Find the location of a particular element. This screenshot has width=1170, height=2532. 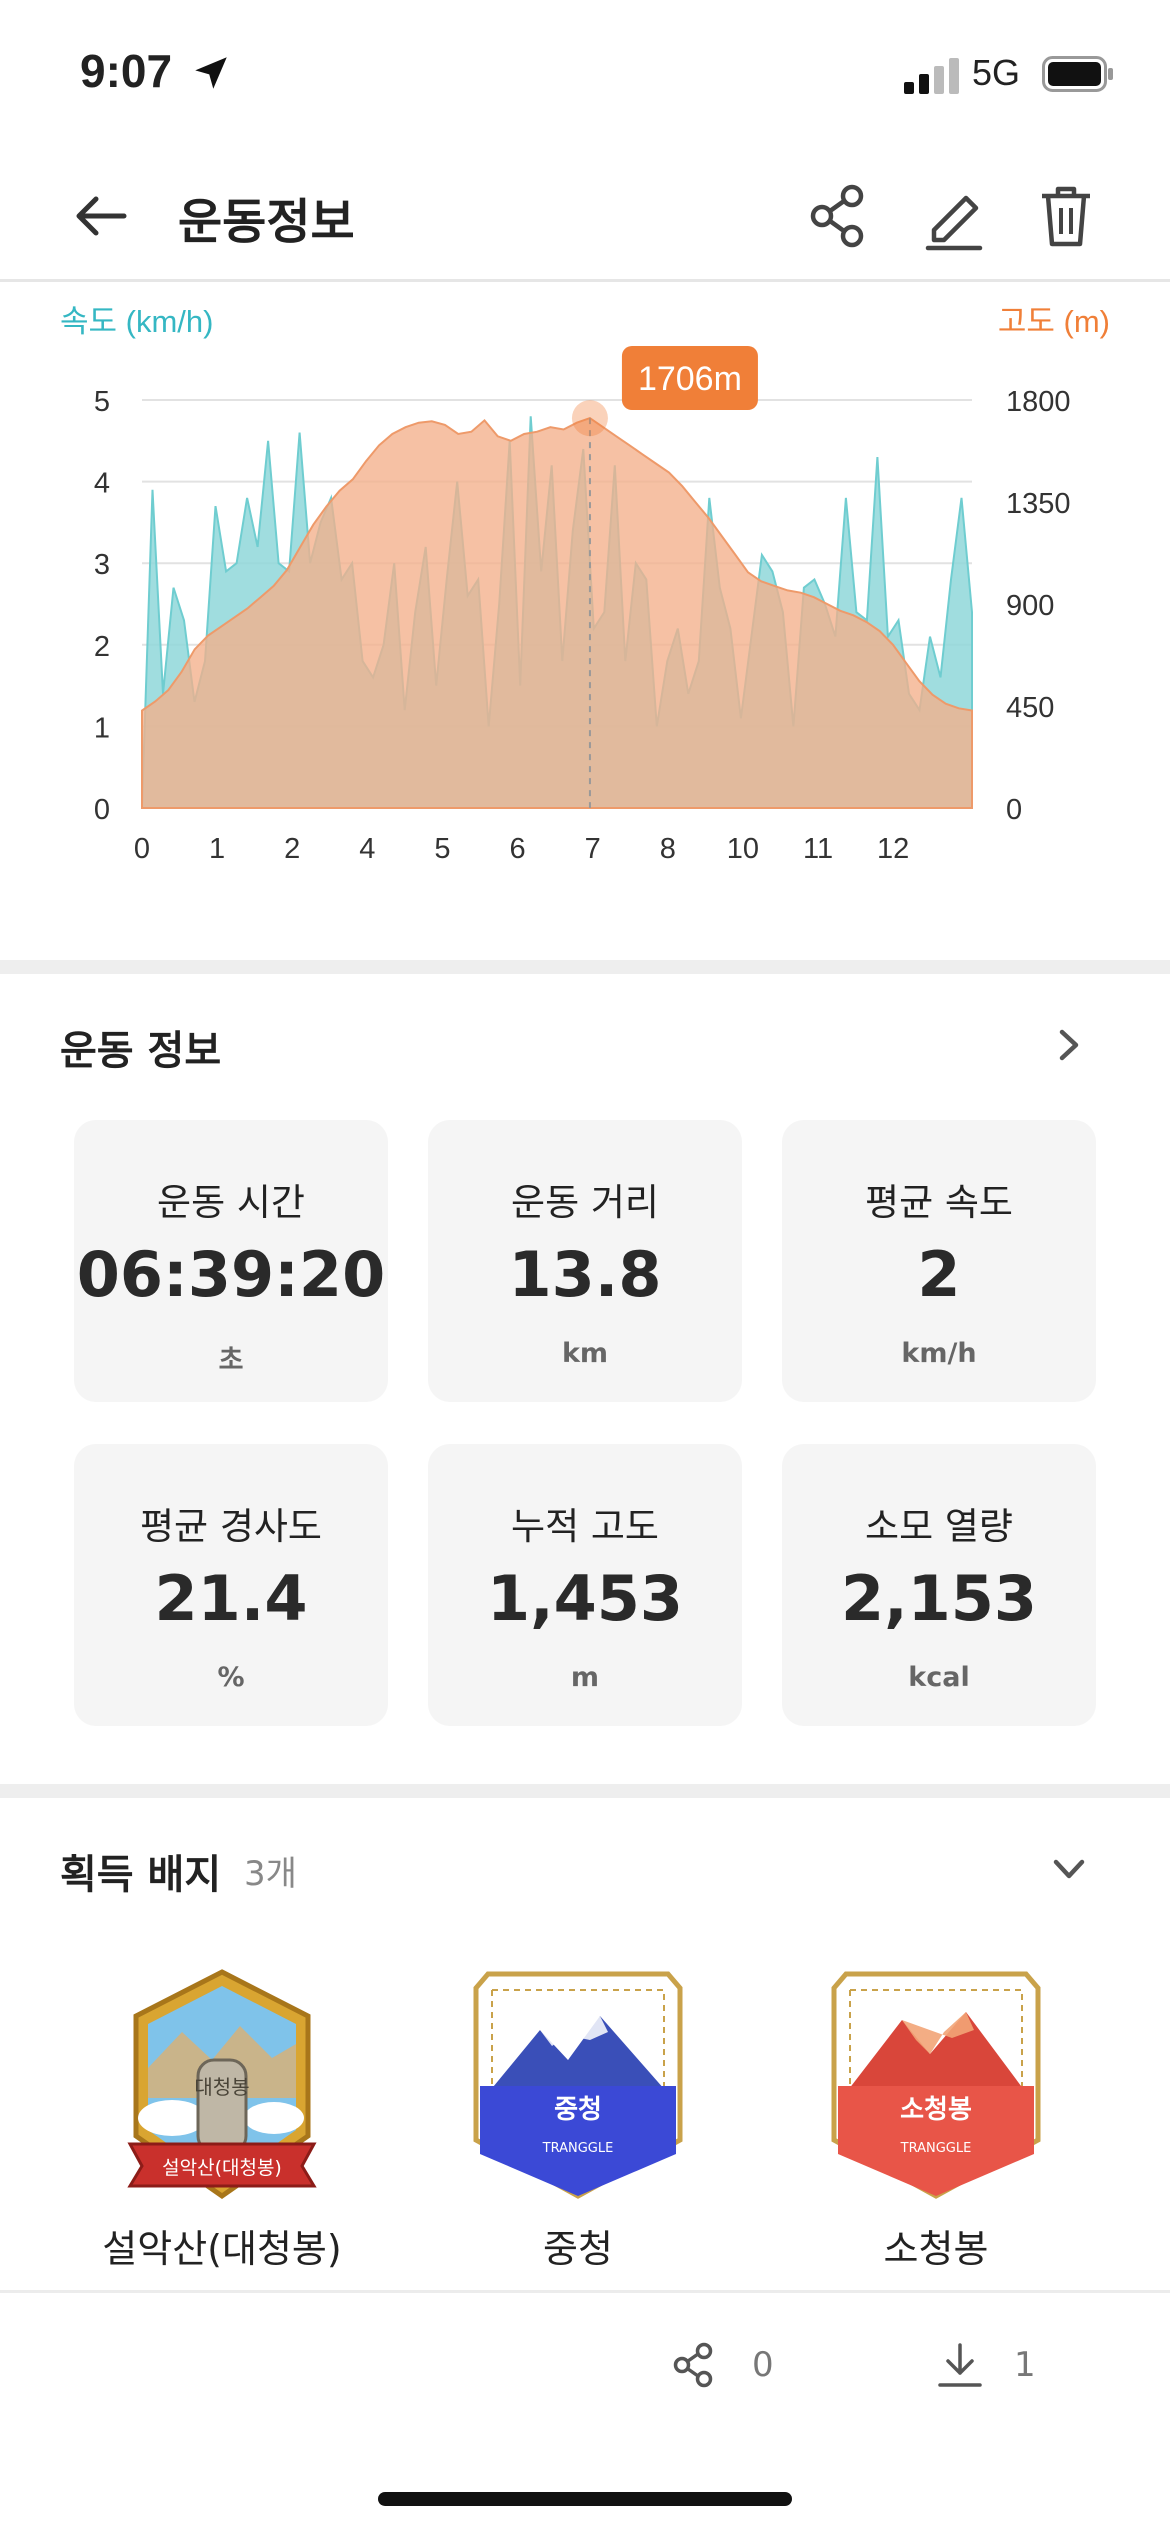

badge-emblem-text: 중청 is located at coordinates (578, 2110).